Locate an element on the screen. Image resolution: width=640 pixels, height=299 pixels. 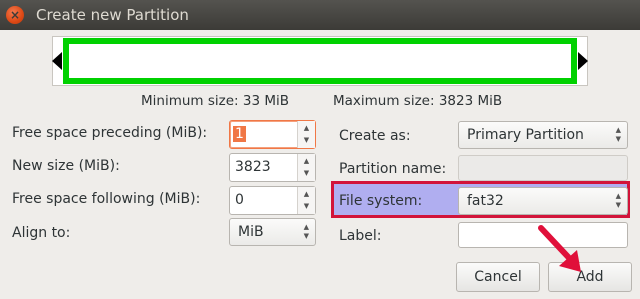
align-to-dropdown: MiB ▲ ▼ is located at coordinates (272, 232).